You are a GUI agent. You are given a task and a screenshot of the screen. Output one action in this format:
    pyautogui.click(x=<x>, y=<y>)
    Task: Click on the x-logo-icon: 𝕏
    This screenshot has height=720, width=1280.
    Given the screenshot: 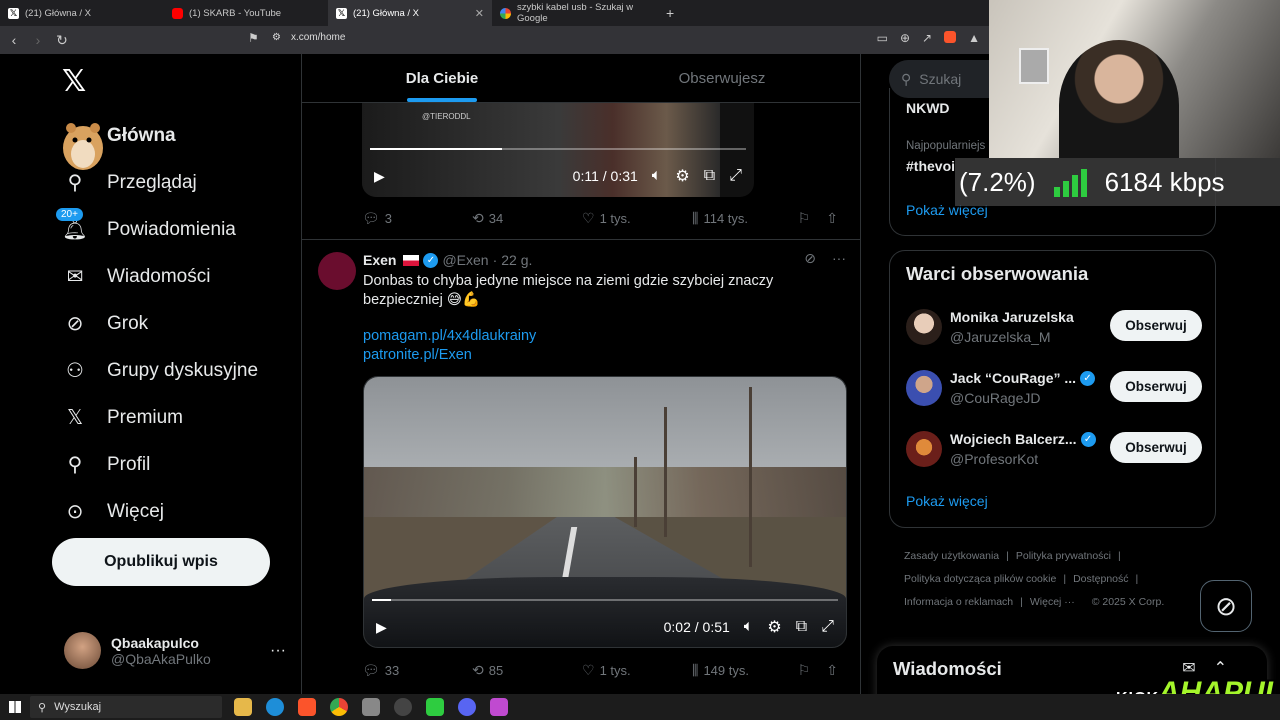 What is the action you would take?
    pyautogui.click(x=74, y=81)
    